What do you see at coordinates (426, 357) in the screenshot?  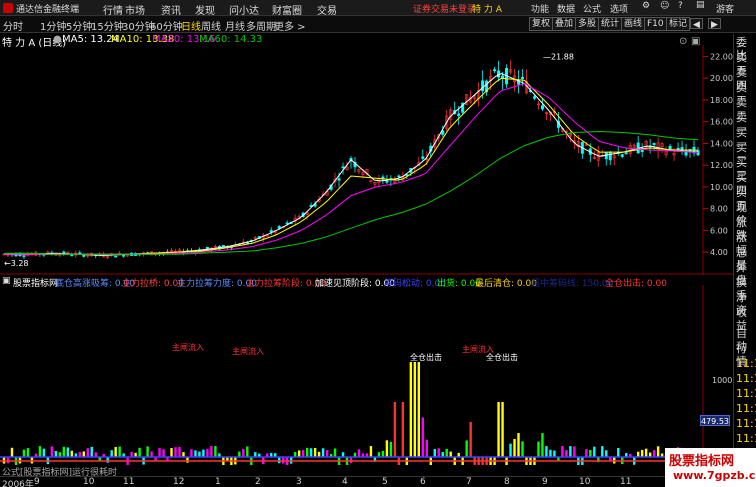 I see `indicator-annotation: 全仓出击` at bounding box center [426, 357].